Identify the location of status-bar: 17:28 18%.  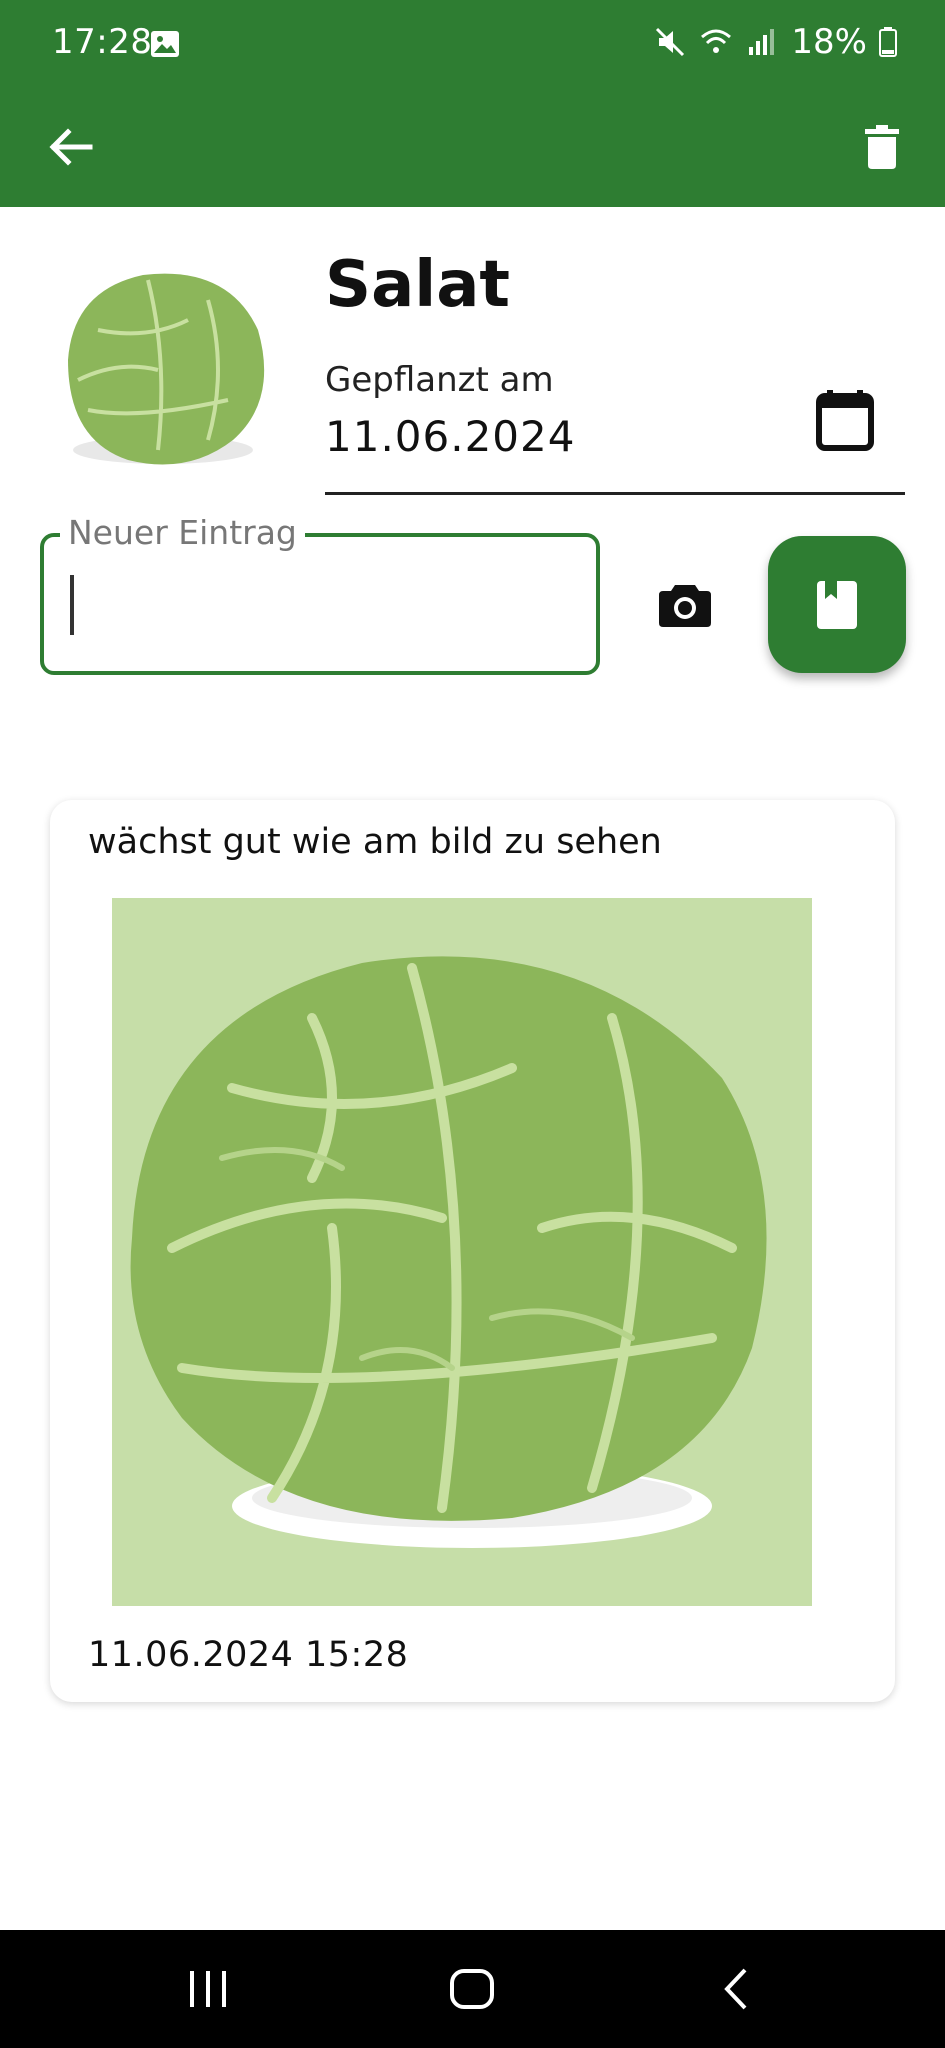
(472, 46).